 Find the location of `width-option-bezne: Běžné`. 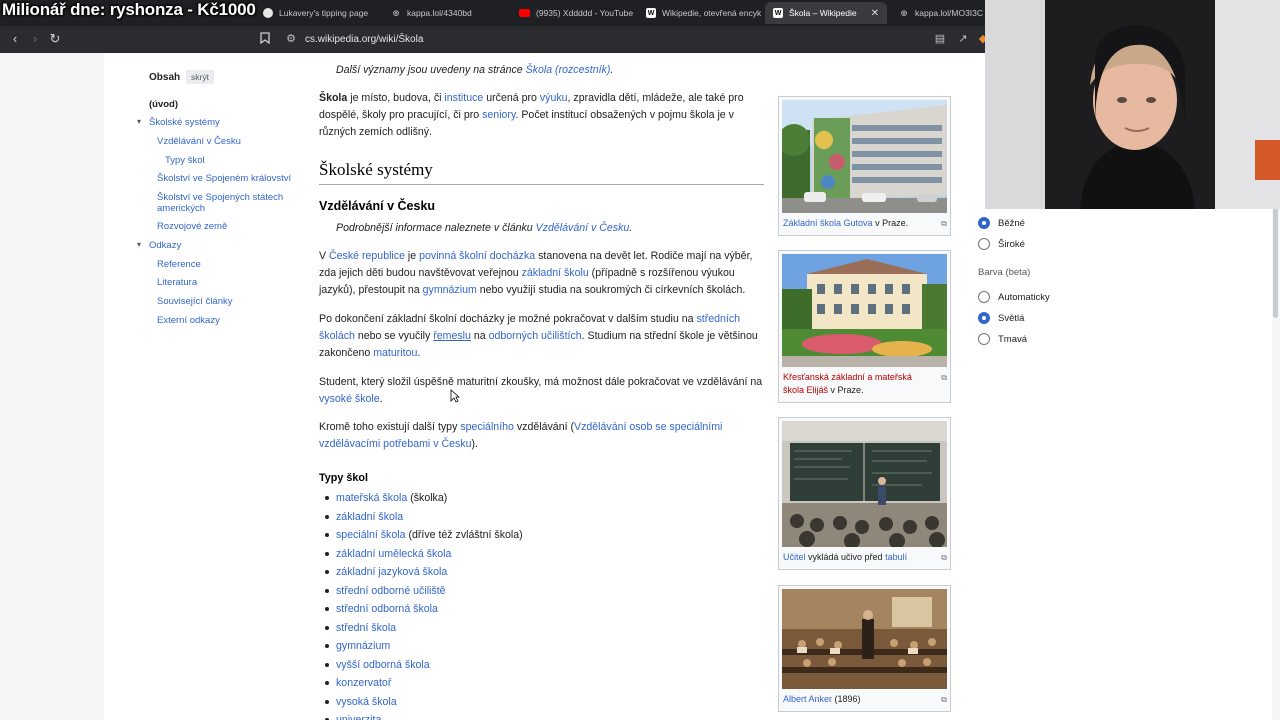

width-option-bezne: Běžné is located at coordinates (1001, 223).